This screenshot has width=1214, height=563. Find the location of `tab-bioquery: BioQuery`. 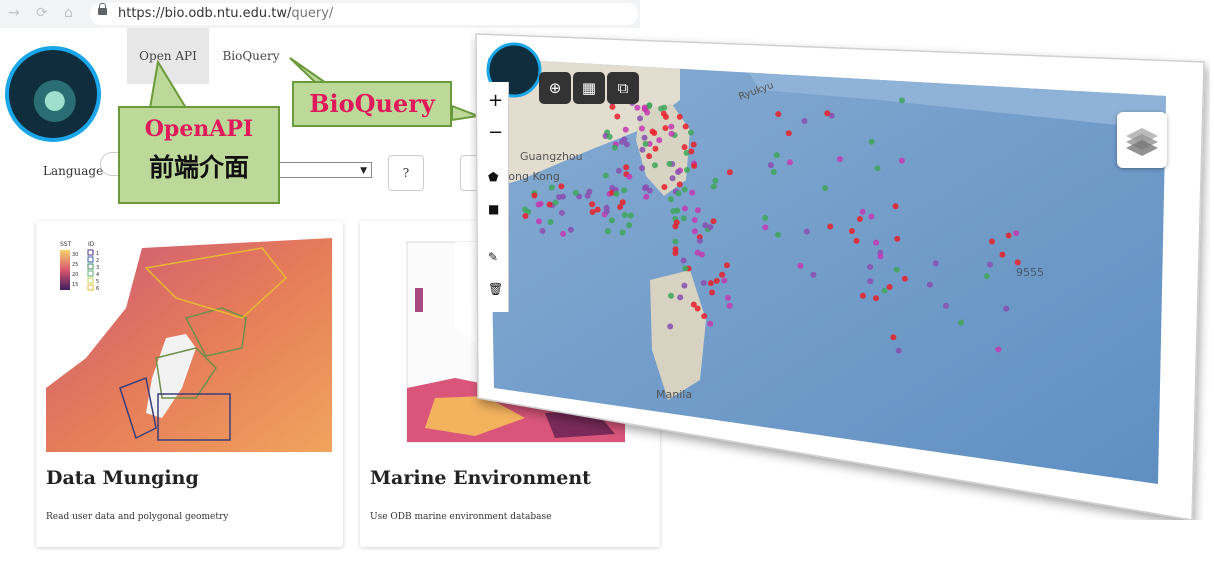

tab-bioquery: BioQuery is located at coordinates (251, 56).